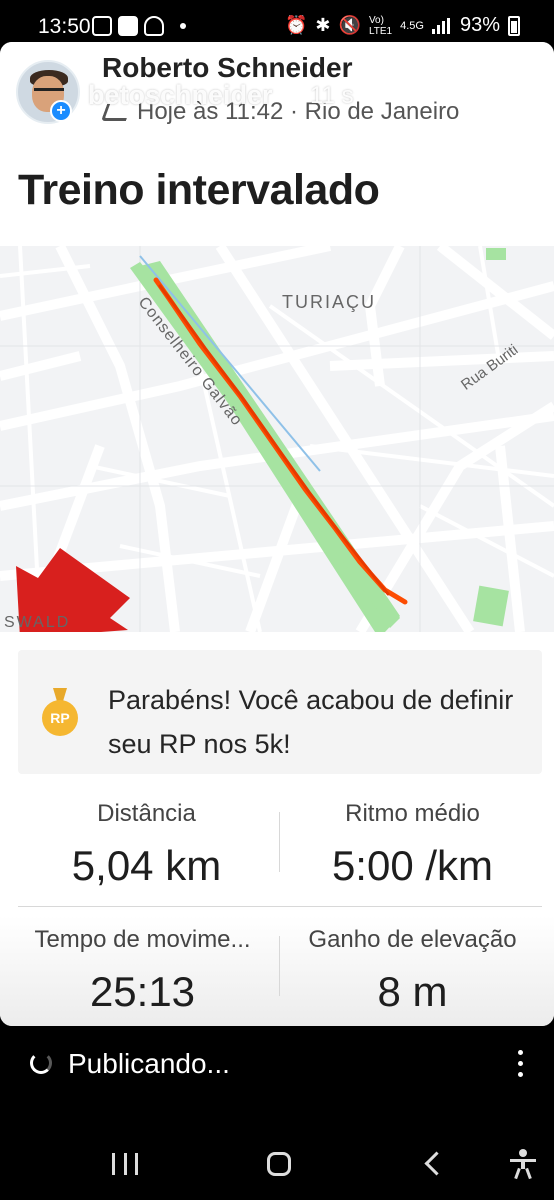  Describe the element at coordinates (514, 25) in the screenshot. I see `battery-icon` at that location.